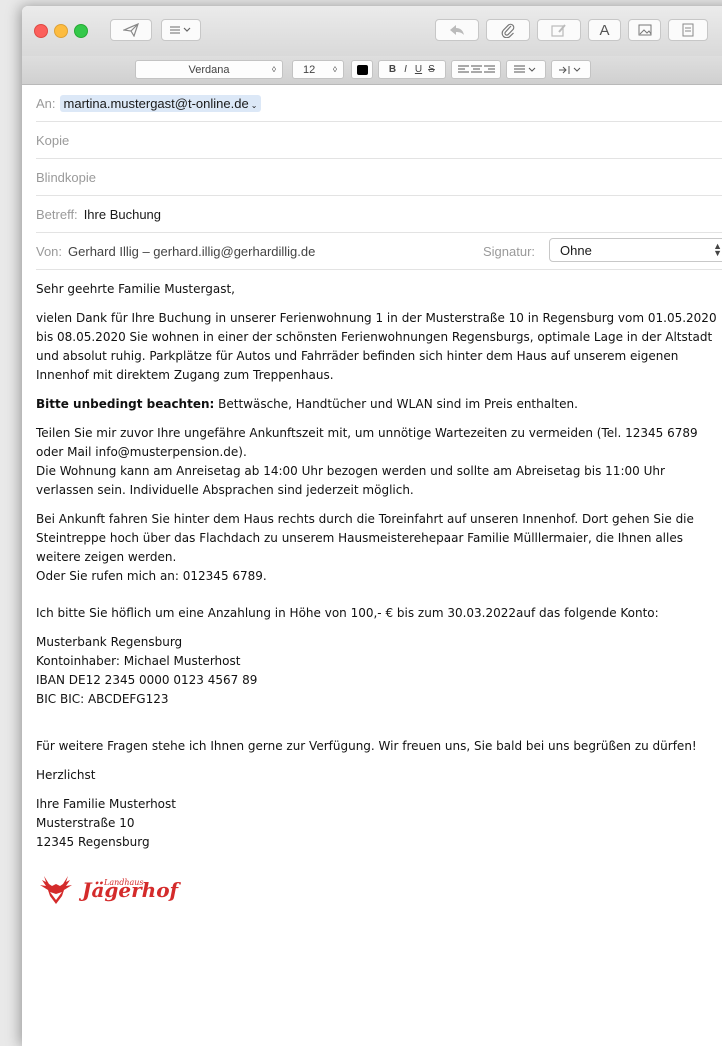 Image resolution: width=722 pixels, height=1046 pixels. I want to click on bcc-field: Blindkopie, so click(379, 177).